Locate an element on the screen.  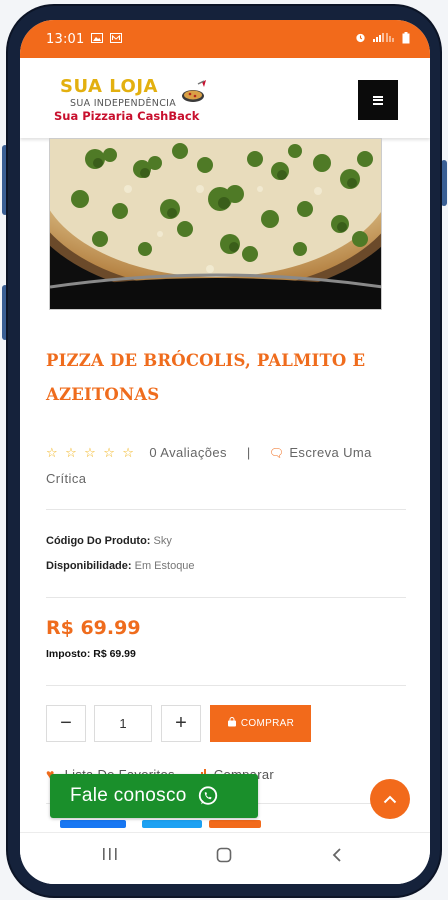
share-button is located at coordinates (235, 824).